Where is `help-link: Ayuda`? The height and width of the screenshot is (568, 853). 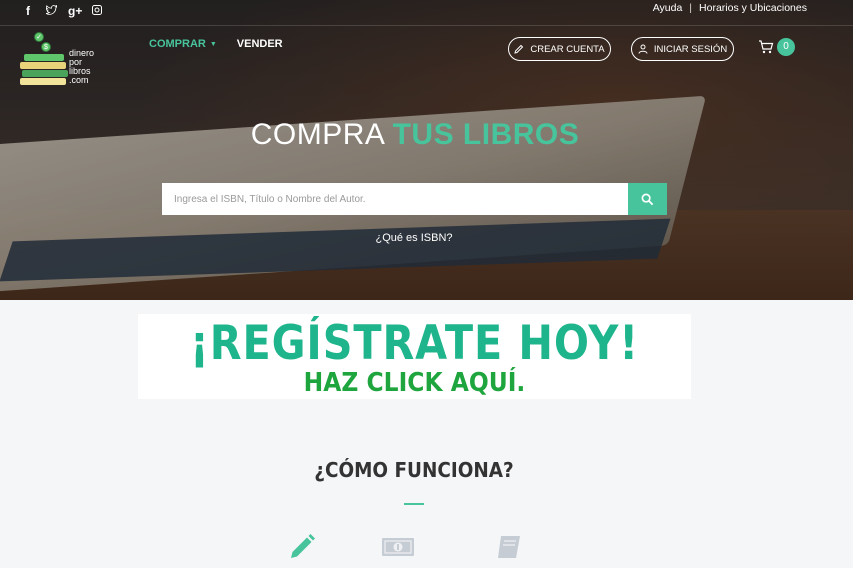 help-link: Ayuda is located at coordinates (668, 8).